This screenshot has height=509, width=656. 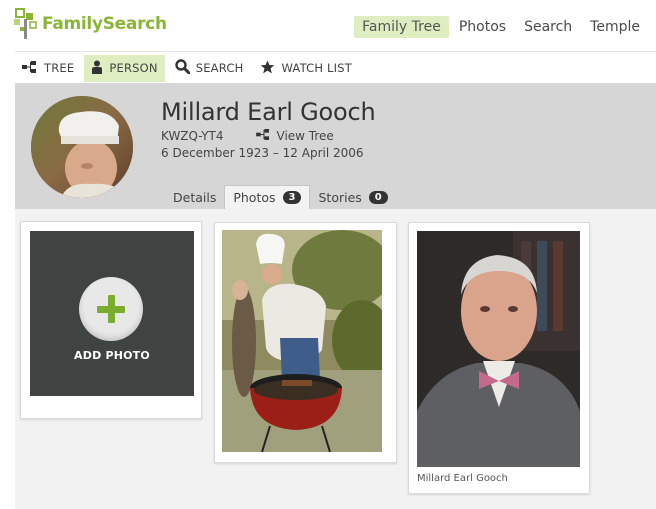 I want to click on brand-name: FamilySearch, so click(x=104, y=24).